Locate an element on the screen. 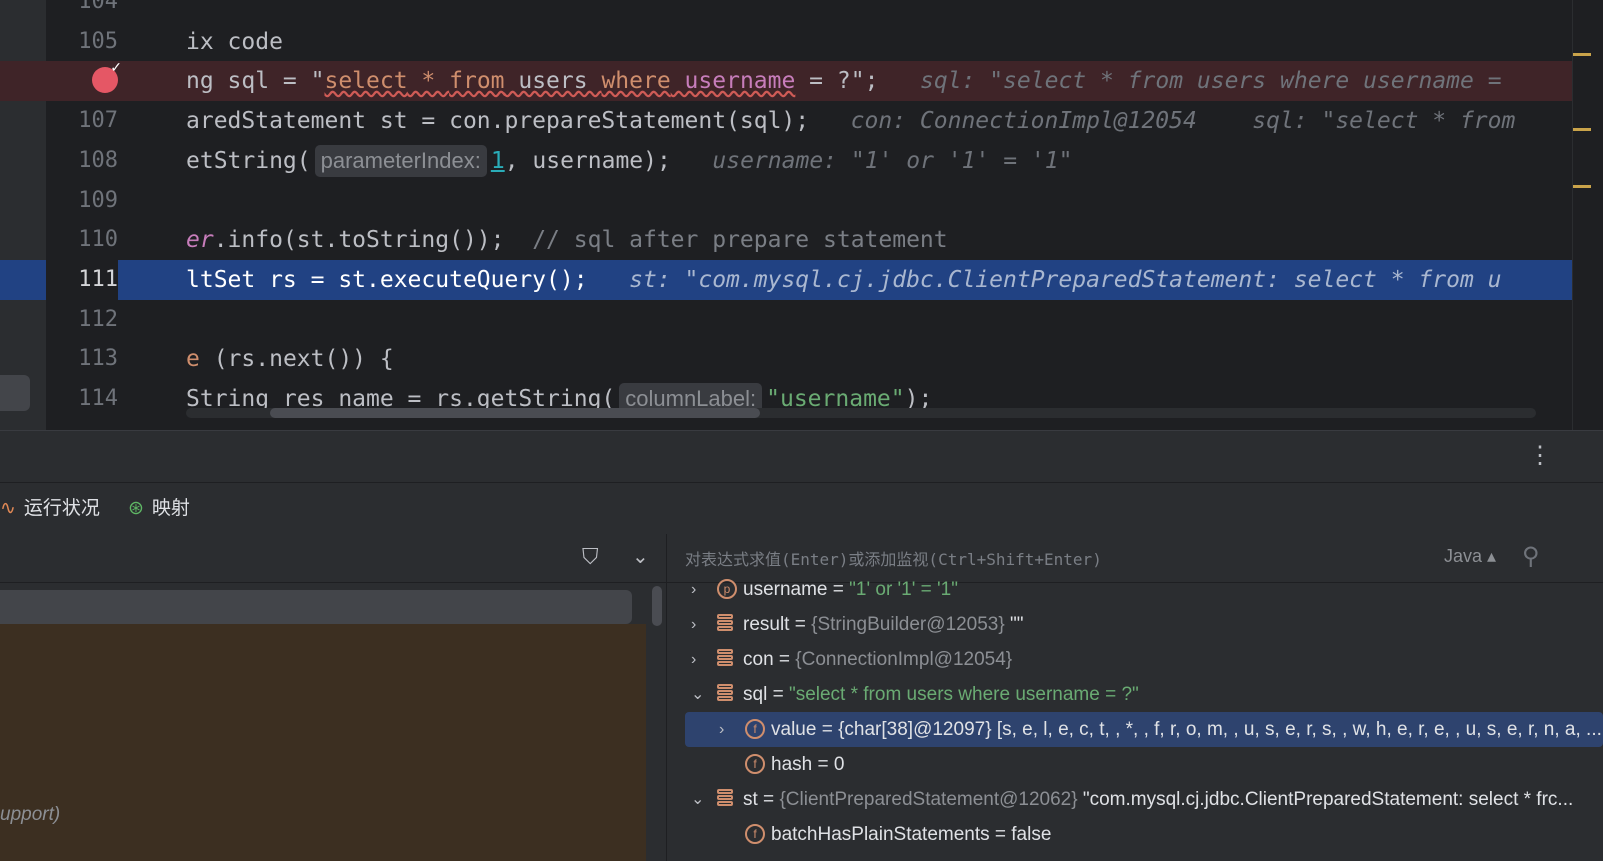 This screenshot has width=1603, height=861. frame-item-label: upport) is located at coordinates (30, 814).